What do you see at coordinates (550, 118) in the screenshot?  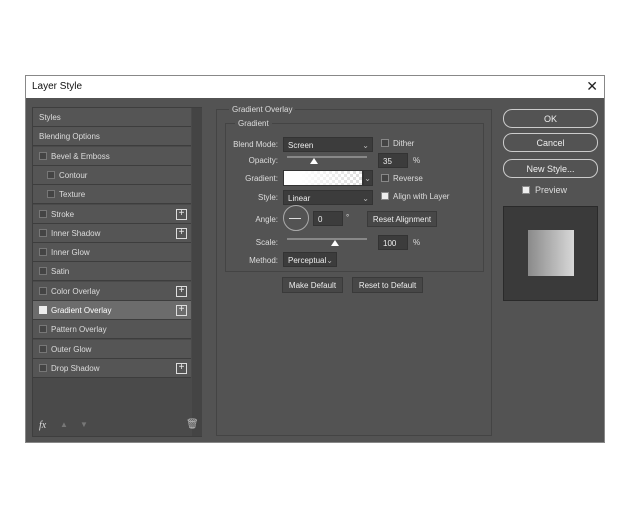 I see `ok-button: OK` at bounding box center [550, 118].